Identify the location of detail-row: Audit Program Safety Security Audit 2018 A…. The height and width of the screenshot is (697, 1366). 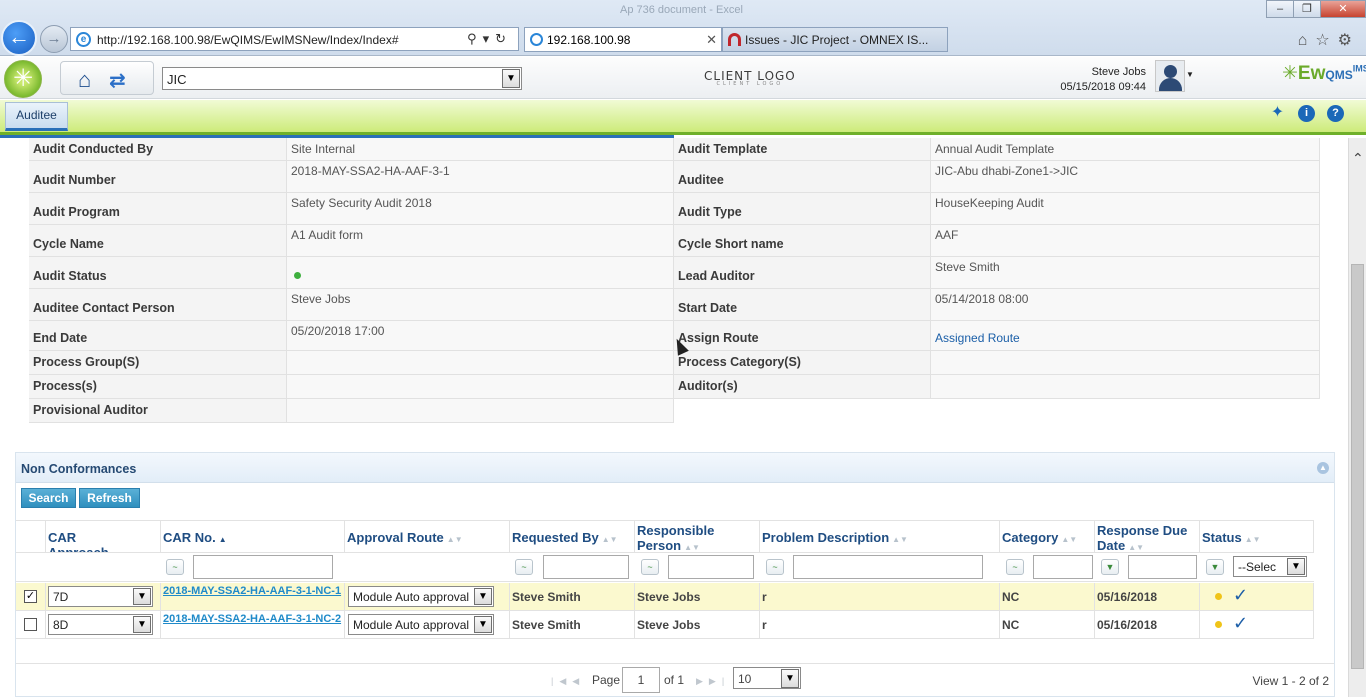
(674, 209).